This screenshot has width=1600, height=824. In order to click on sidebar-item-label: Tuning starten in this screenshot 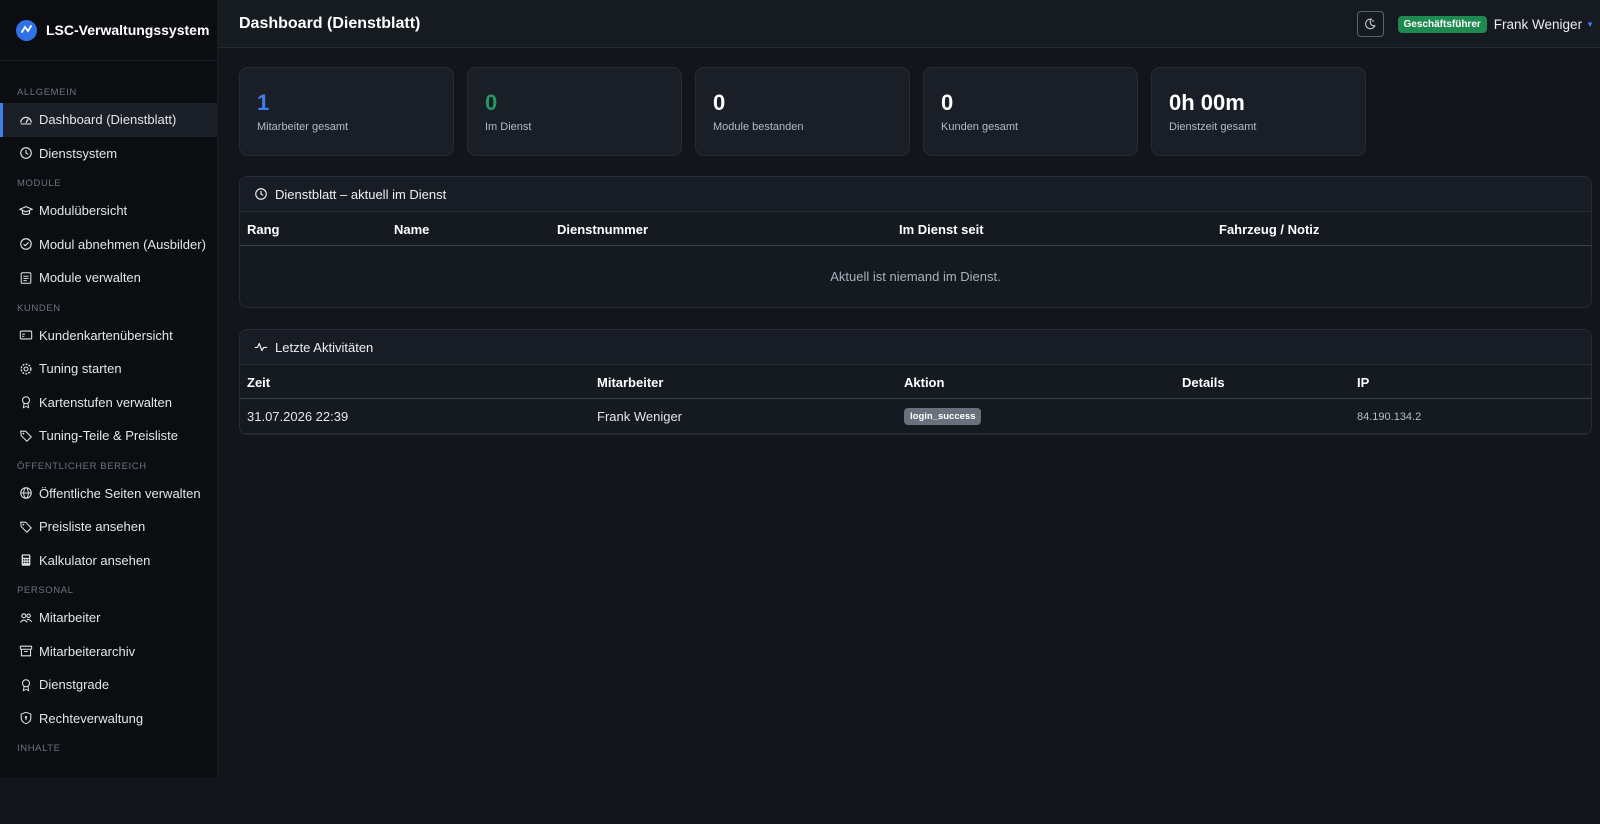, I will do `click(80, 369)`.